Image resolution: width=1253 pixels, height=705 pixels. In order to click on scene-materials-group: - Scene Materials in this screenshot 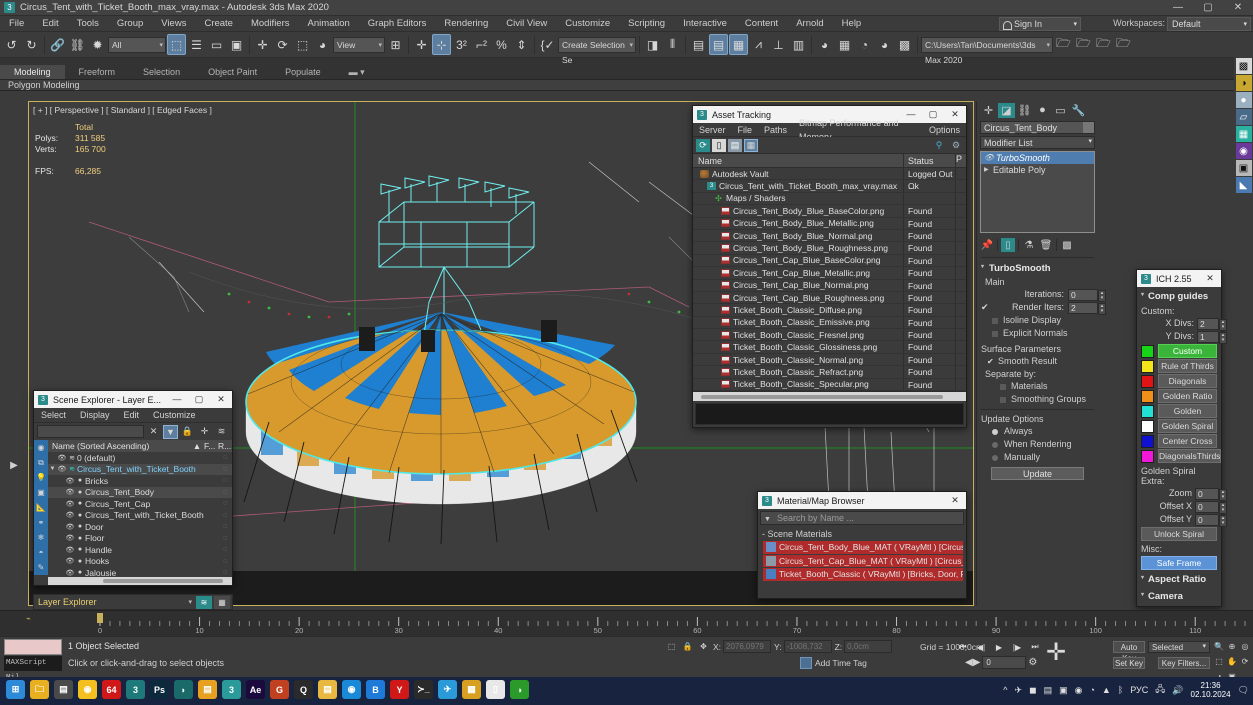, I will do `click(862, 534)`.